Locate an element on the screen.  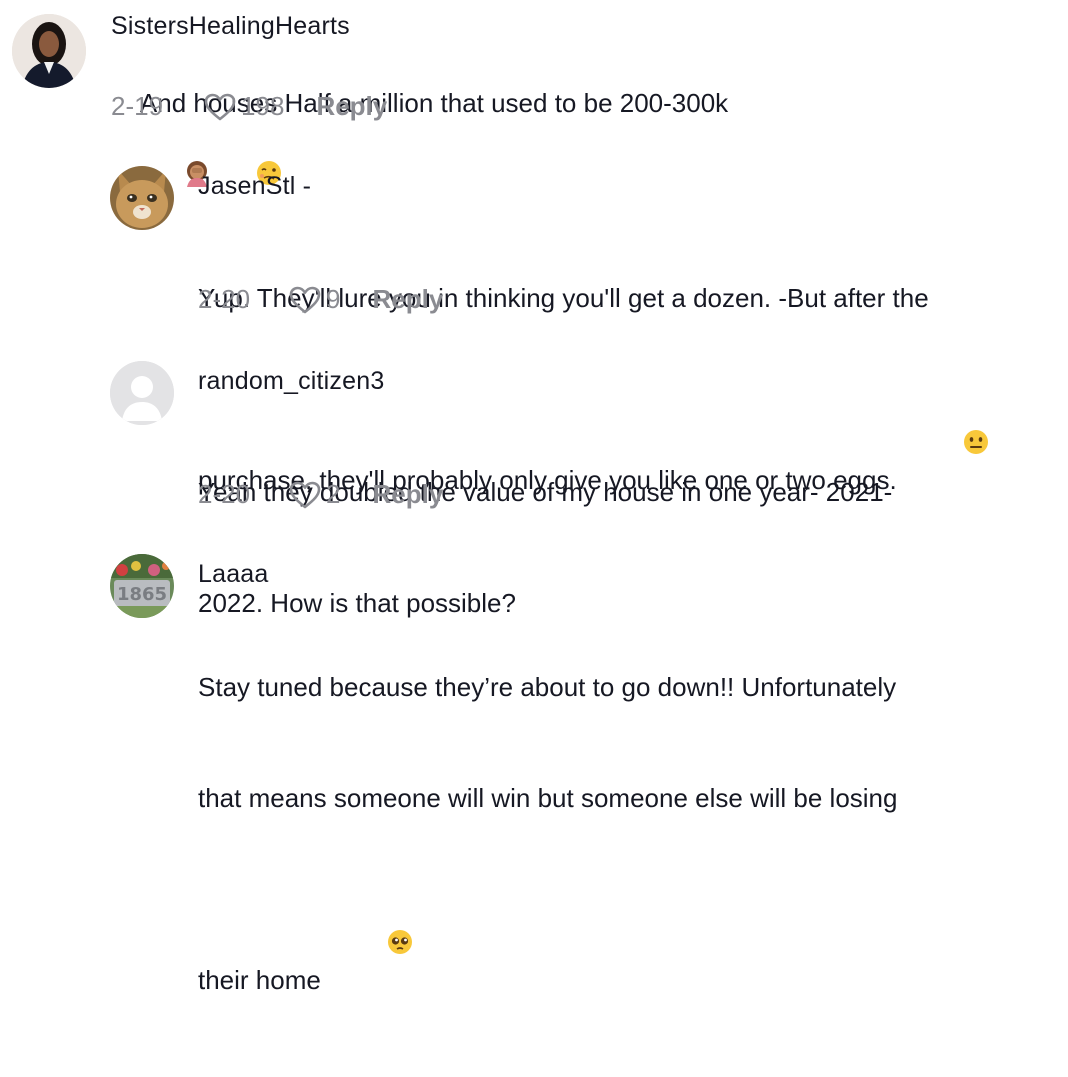
user-photo-icon is located at coordinates (49, 51).